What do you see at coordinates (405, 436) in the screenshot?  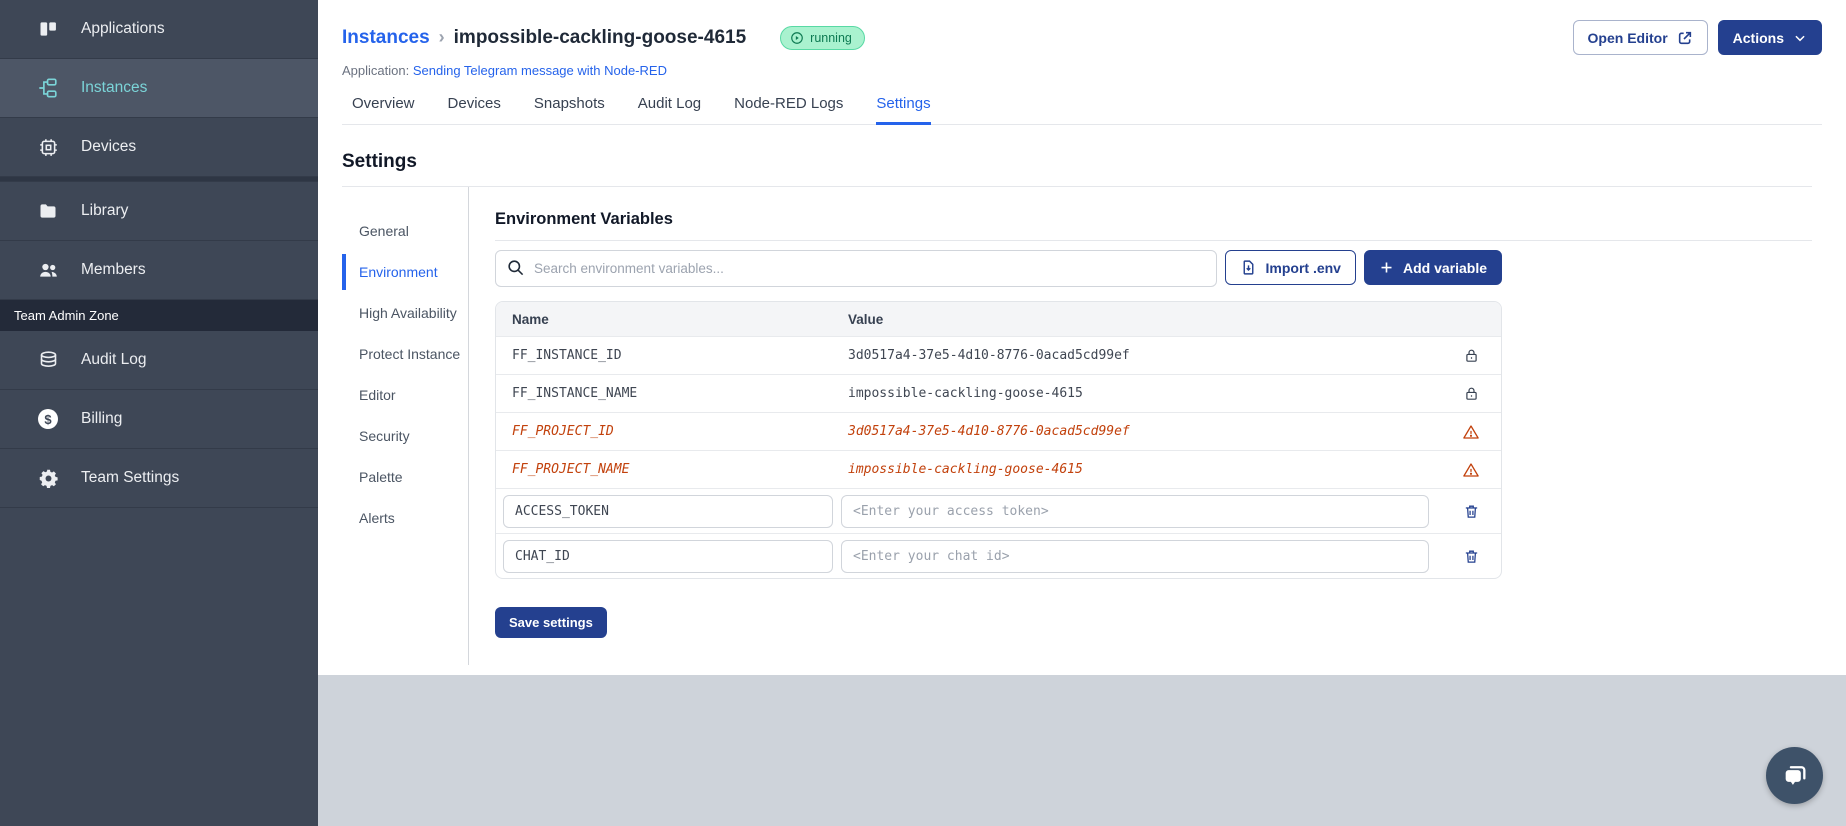 I see `settings-nav-security: Security` at bounding box center [405, 436].